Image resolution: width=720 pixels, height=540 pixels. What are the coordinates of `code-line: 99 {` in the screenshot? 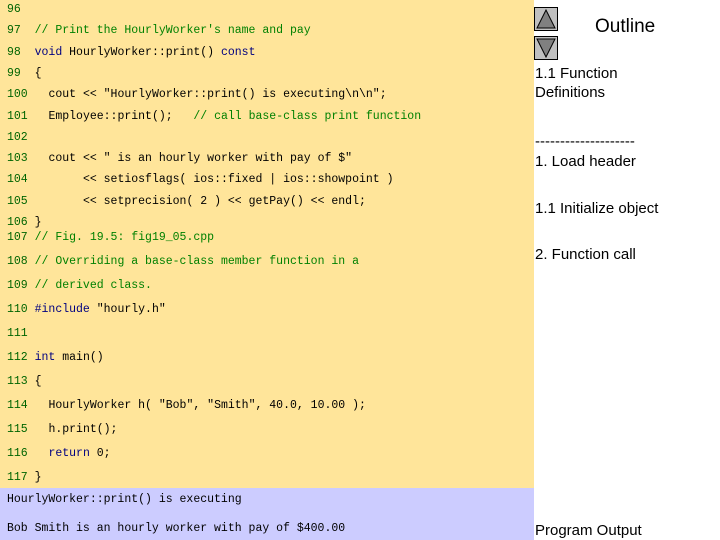 It's located at (24, 74).